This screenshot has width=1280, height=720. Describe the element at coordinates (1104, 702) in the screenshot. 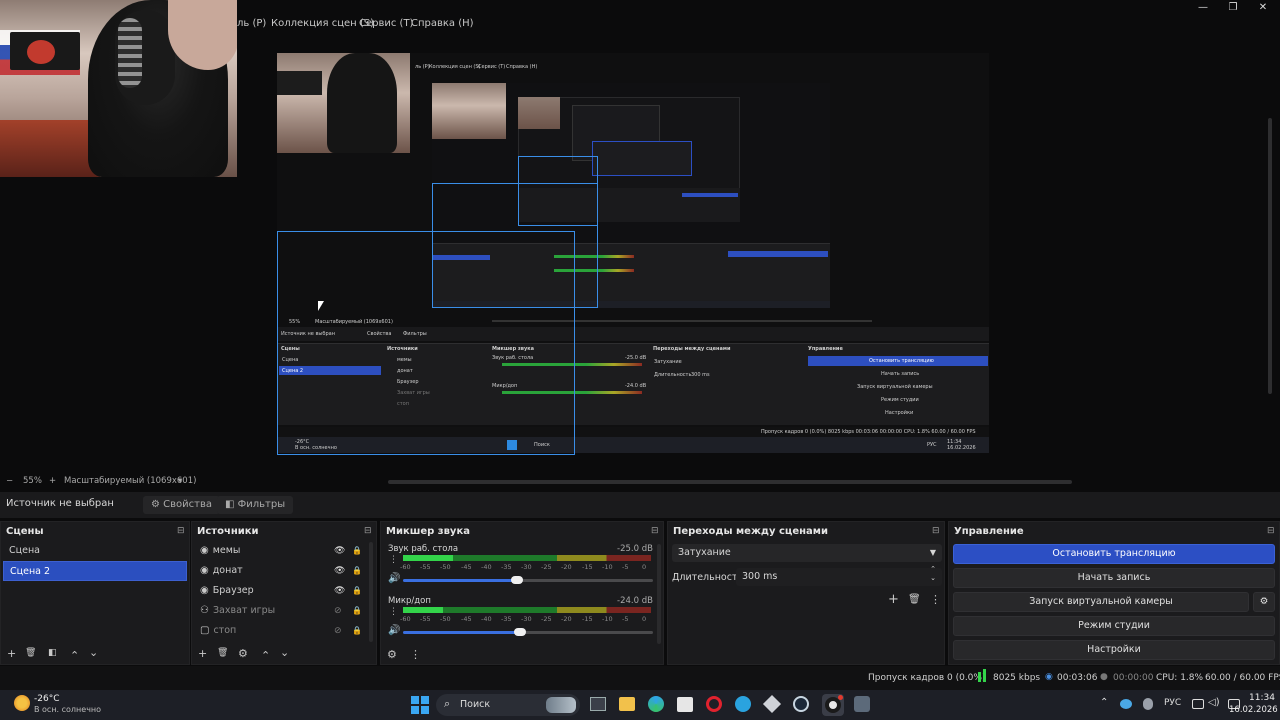

I see `tray-chevron-icon: ⌃` at that location.